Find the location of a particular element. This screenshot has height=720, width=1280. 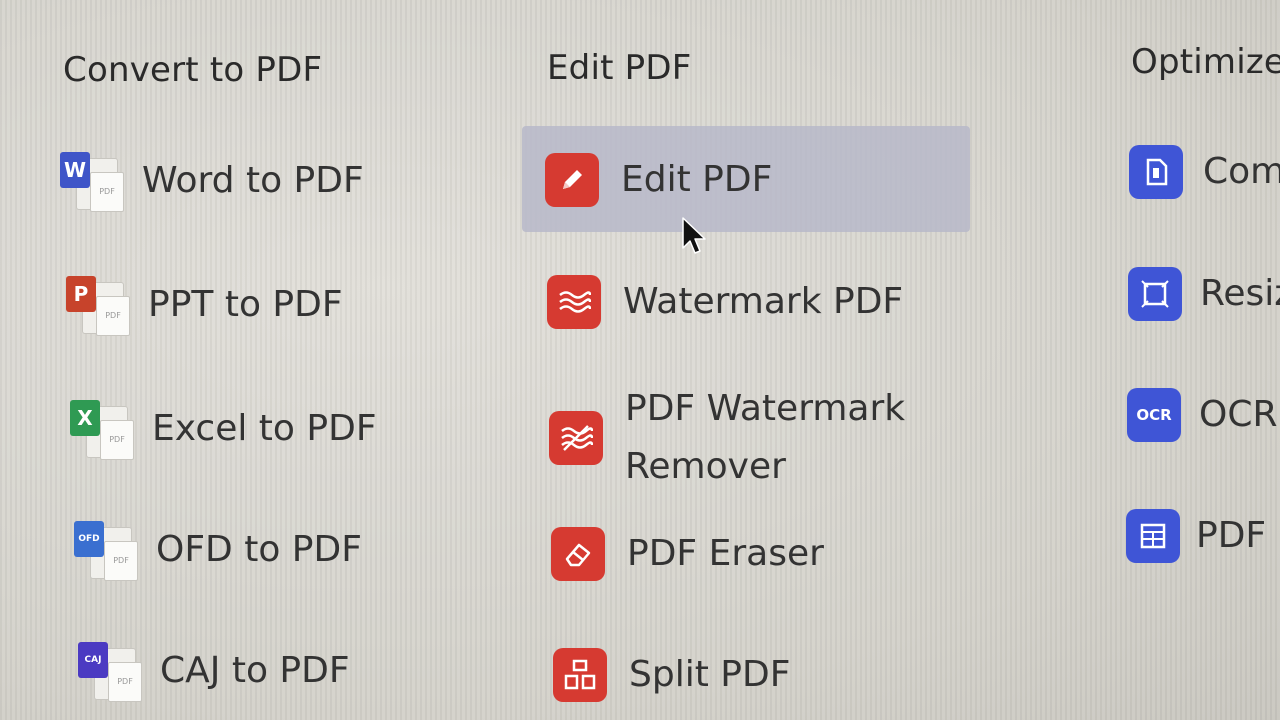

edit-pdf-label: Edit PDF is located at coordinates (697, 179).